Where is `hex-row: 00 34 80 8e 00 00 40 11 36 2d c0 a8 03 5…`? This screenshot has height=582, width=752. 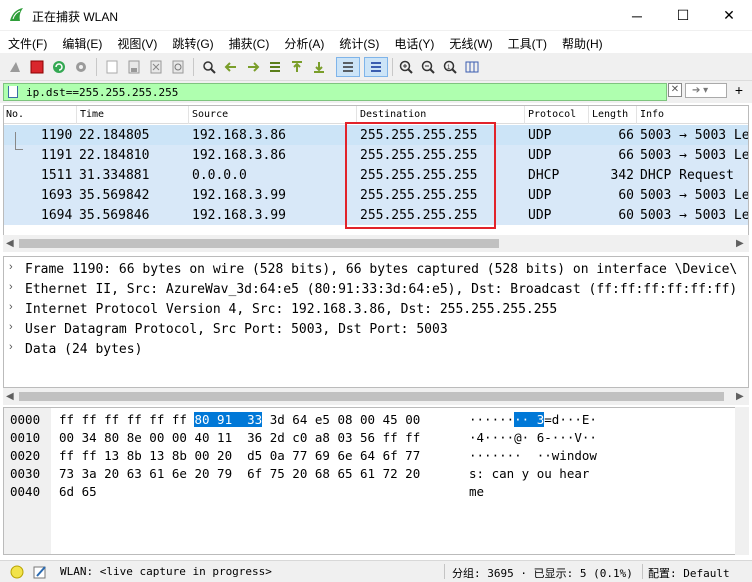
hex-row: 00 34 80 8e 00 00 40 11 36 2d c0 a8 03 5… is located at coordinates (239, 439).